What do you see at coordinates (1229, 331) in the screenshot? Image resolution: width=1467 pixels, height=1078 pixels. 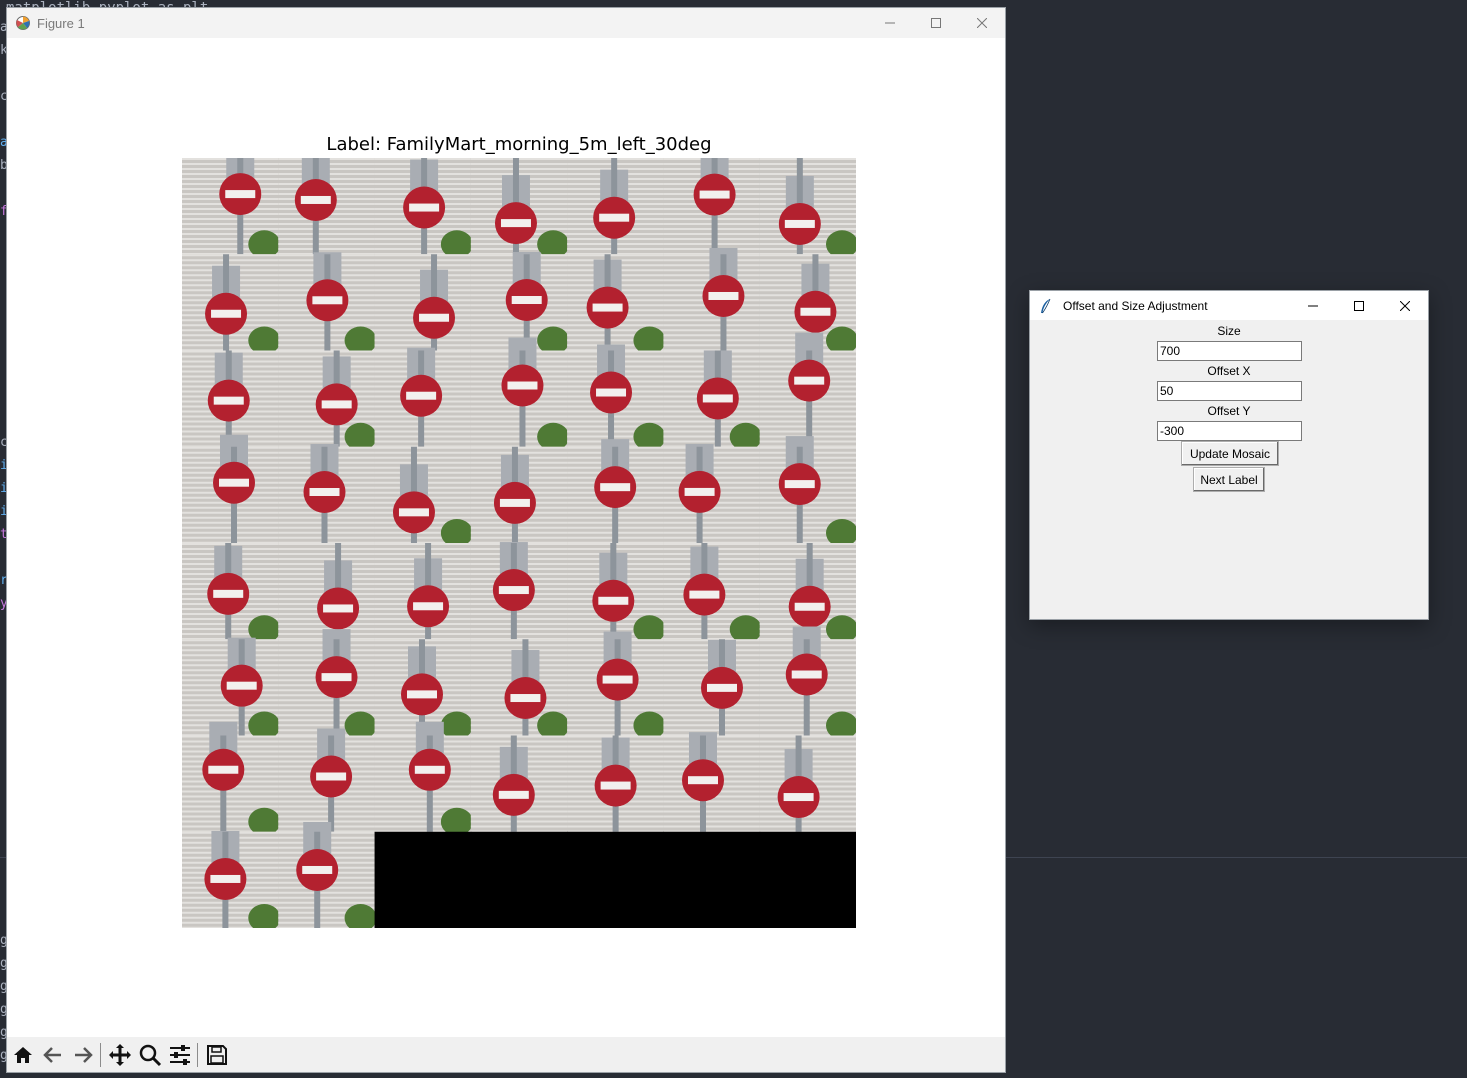 I see `size-label: Size` at bounding box center [1229, 331].